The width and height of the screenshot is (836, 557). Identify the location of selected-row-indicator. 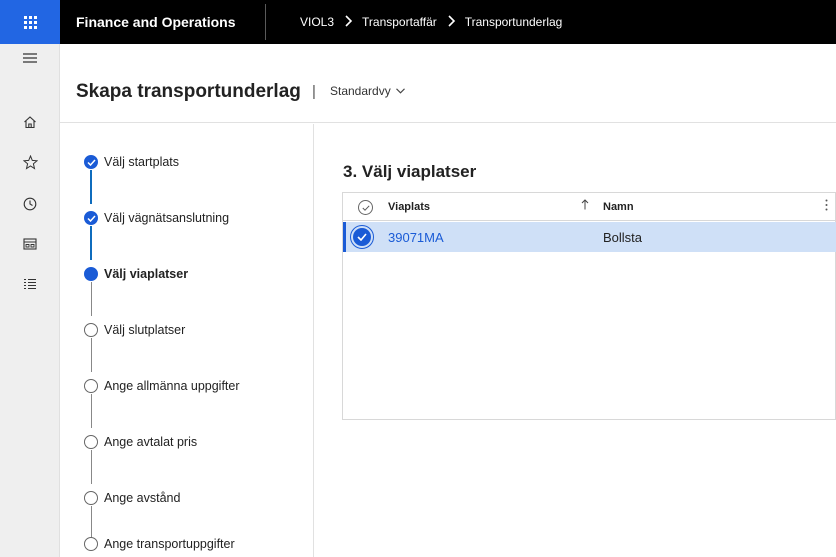
(344, 237).